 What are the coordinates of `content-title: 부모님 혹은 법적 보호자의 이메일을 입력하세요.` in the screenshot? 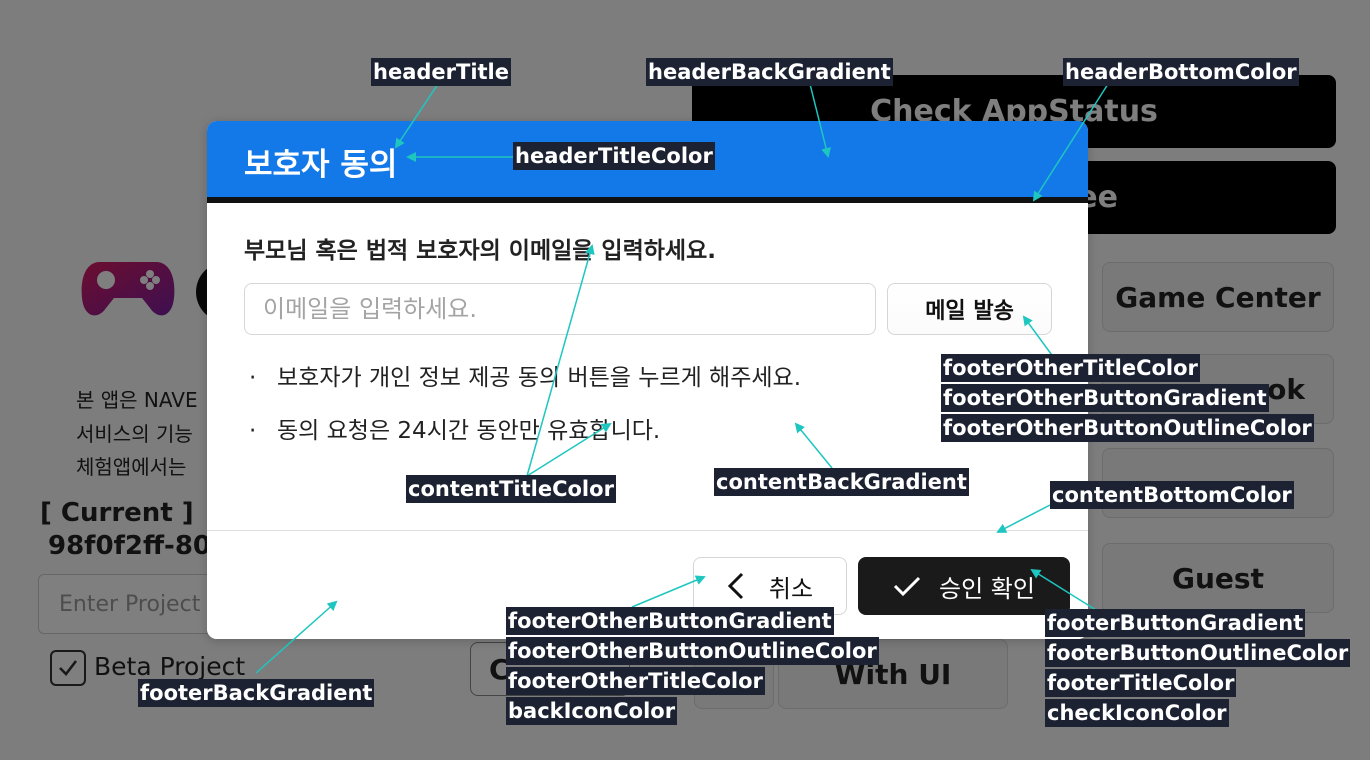 It's located at (480, 251).